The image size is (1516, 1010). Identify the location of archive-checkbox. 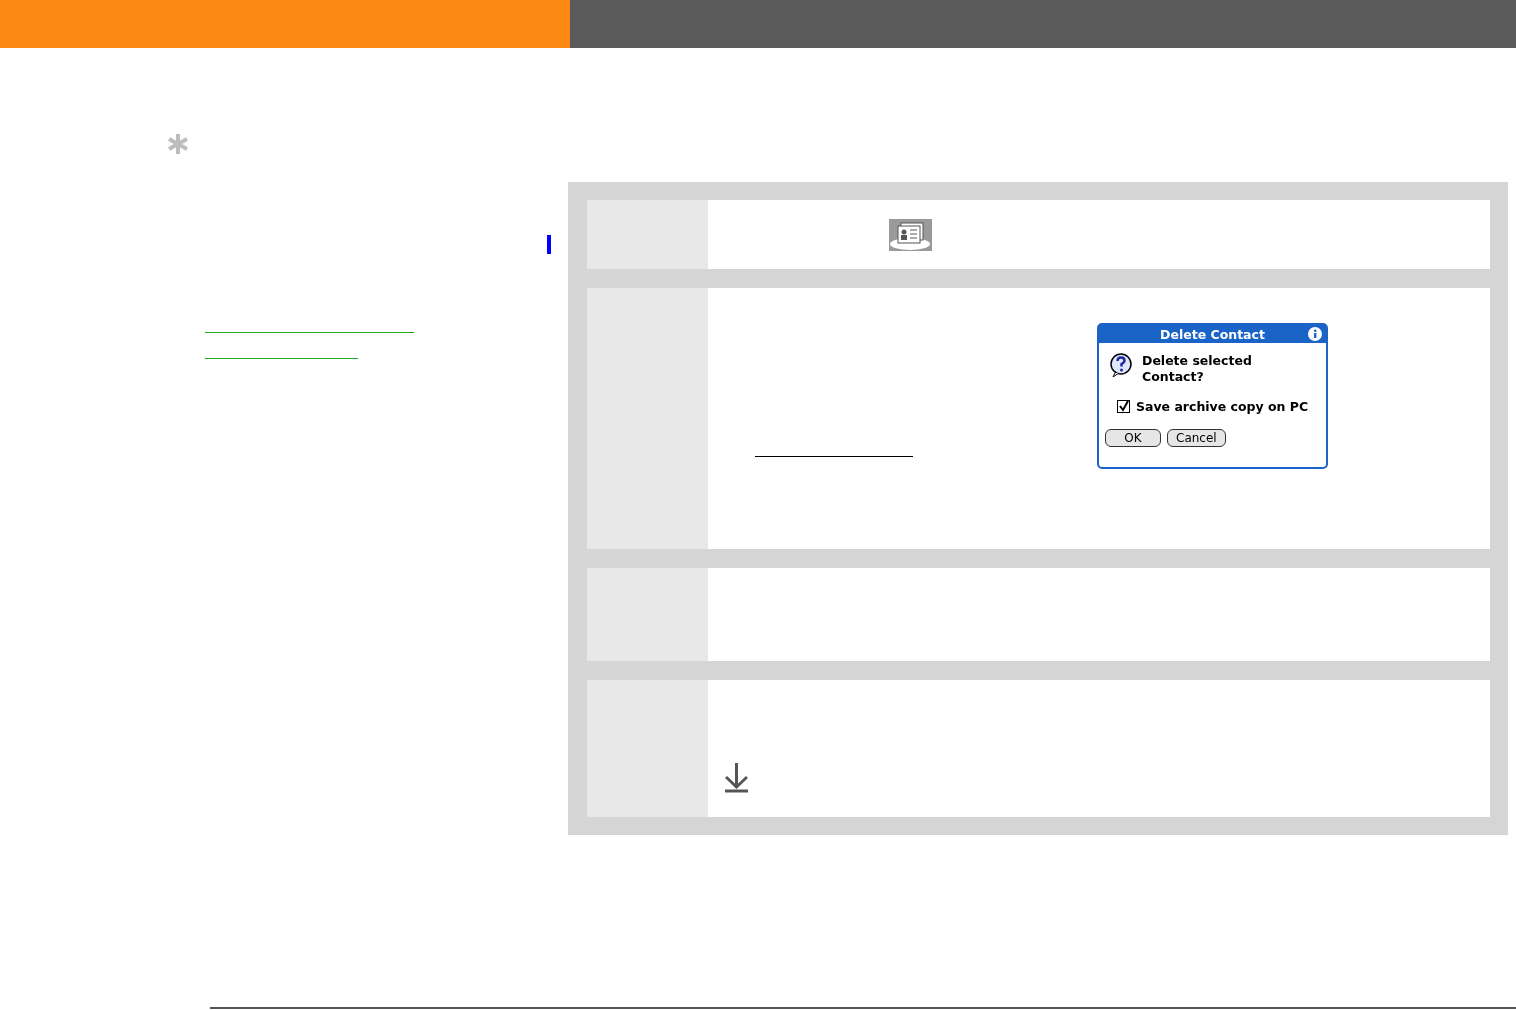
(1123, 406).